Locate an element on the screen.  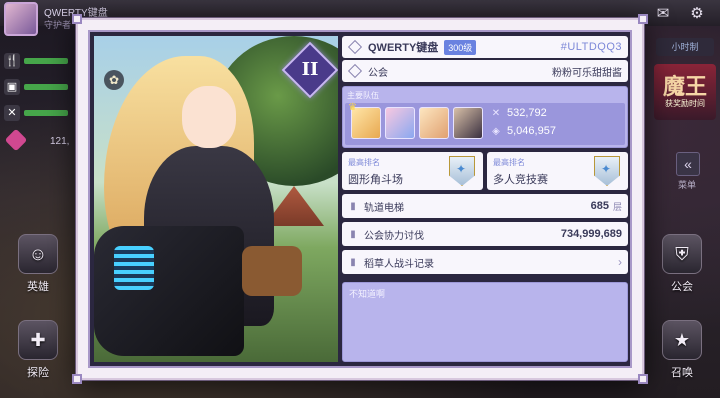
main-team-card: 主要队伍 ♛ ✕ 532,792 ◈ 5,046,957 is located at coordinates (485, 117).